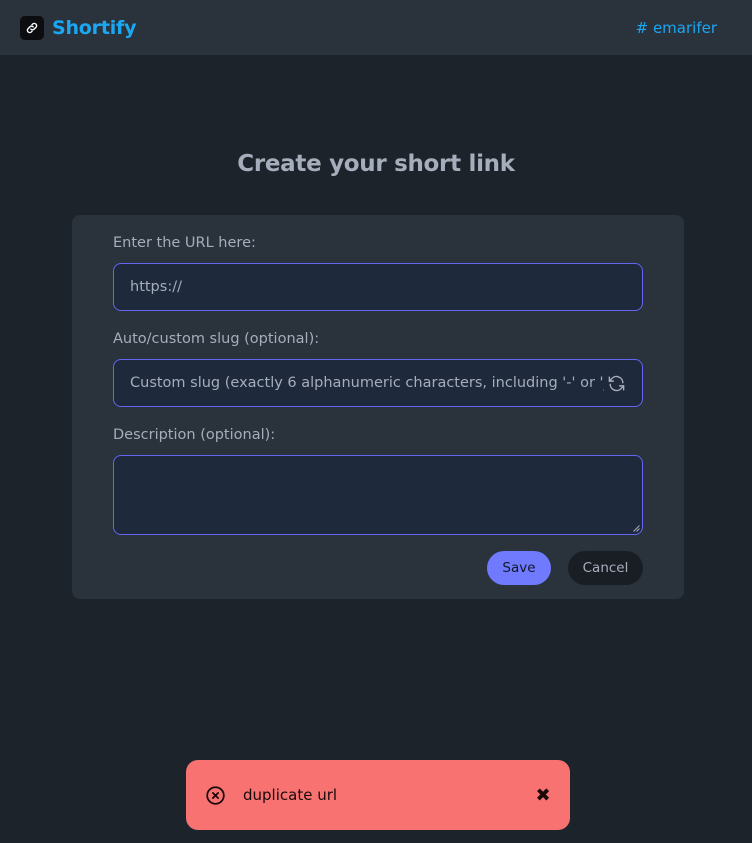  What do you see at coordinates (378, 795) in the screenshot?
I see `error-toast: duplicate url ✖` at bounding box center [378, 795].